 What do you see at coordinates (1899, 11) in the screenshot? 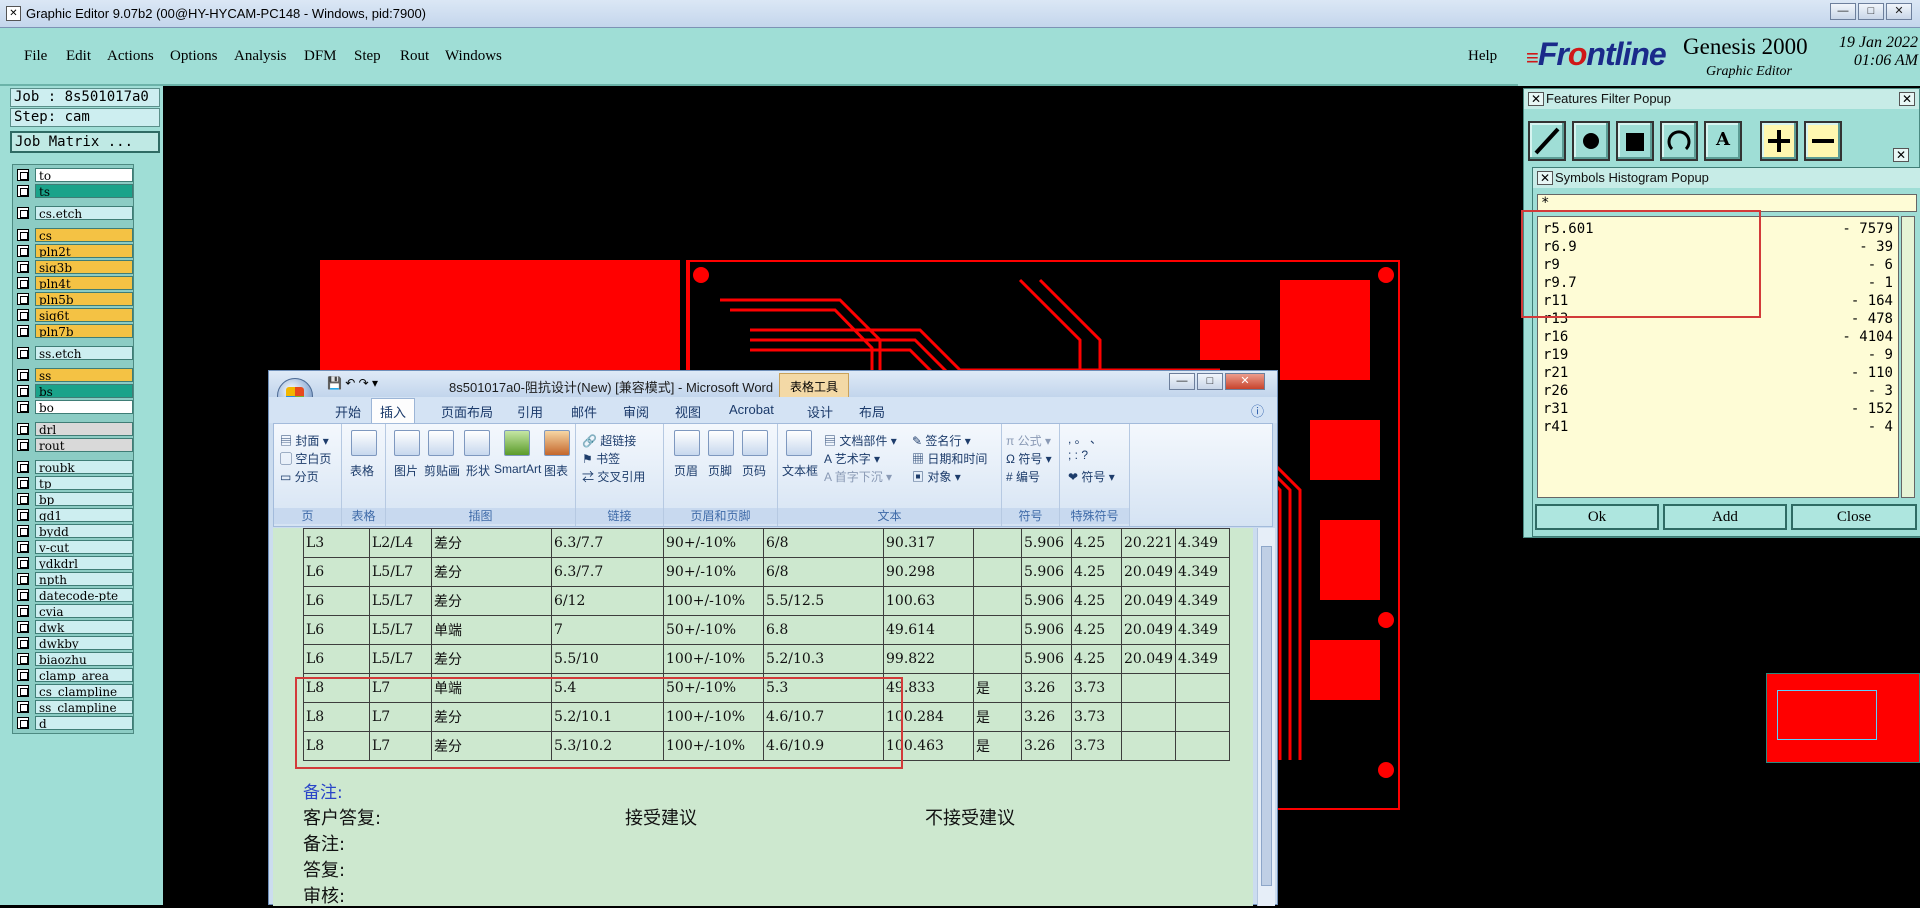
I see `close-button: ✕` at bounding box center [1899, 11].